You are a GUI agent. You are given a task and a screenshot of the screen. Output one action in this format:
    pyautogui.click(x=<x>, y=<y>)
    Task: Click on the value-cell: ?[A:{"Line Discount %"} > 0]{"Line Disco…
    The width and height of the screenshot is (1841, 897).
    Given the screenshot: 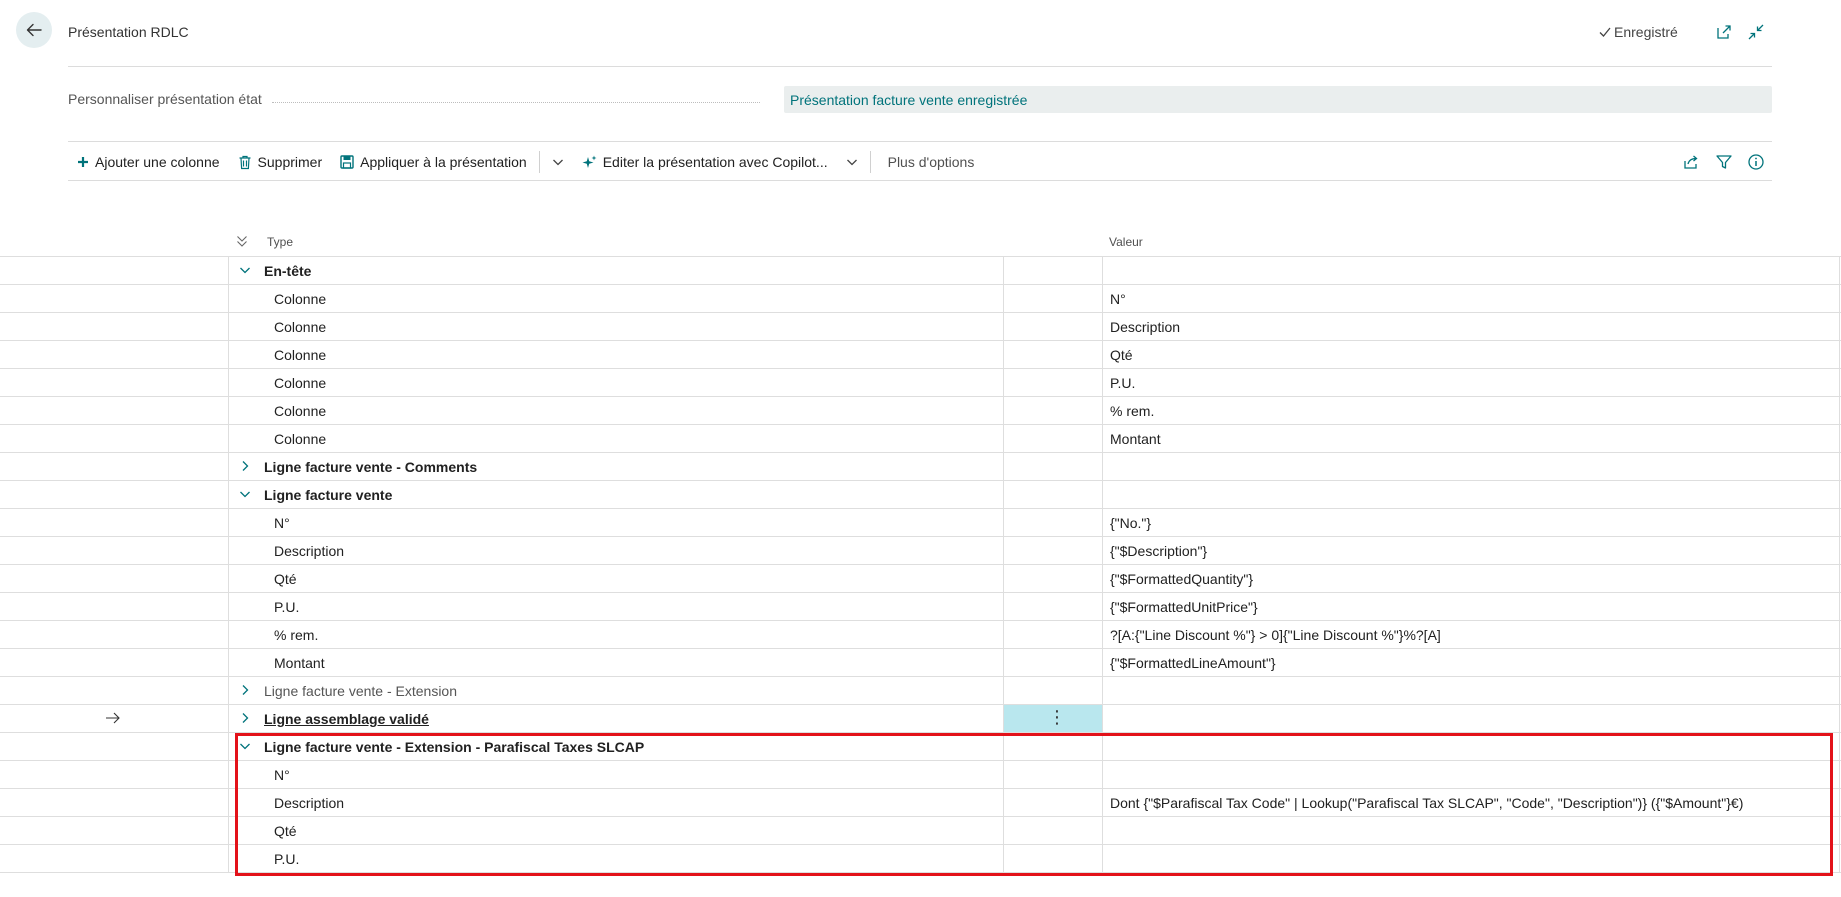 What is the action you would take?
    pyautogui.click(x=1471, y=634)
    